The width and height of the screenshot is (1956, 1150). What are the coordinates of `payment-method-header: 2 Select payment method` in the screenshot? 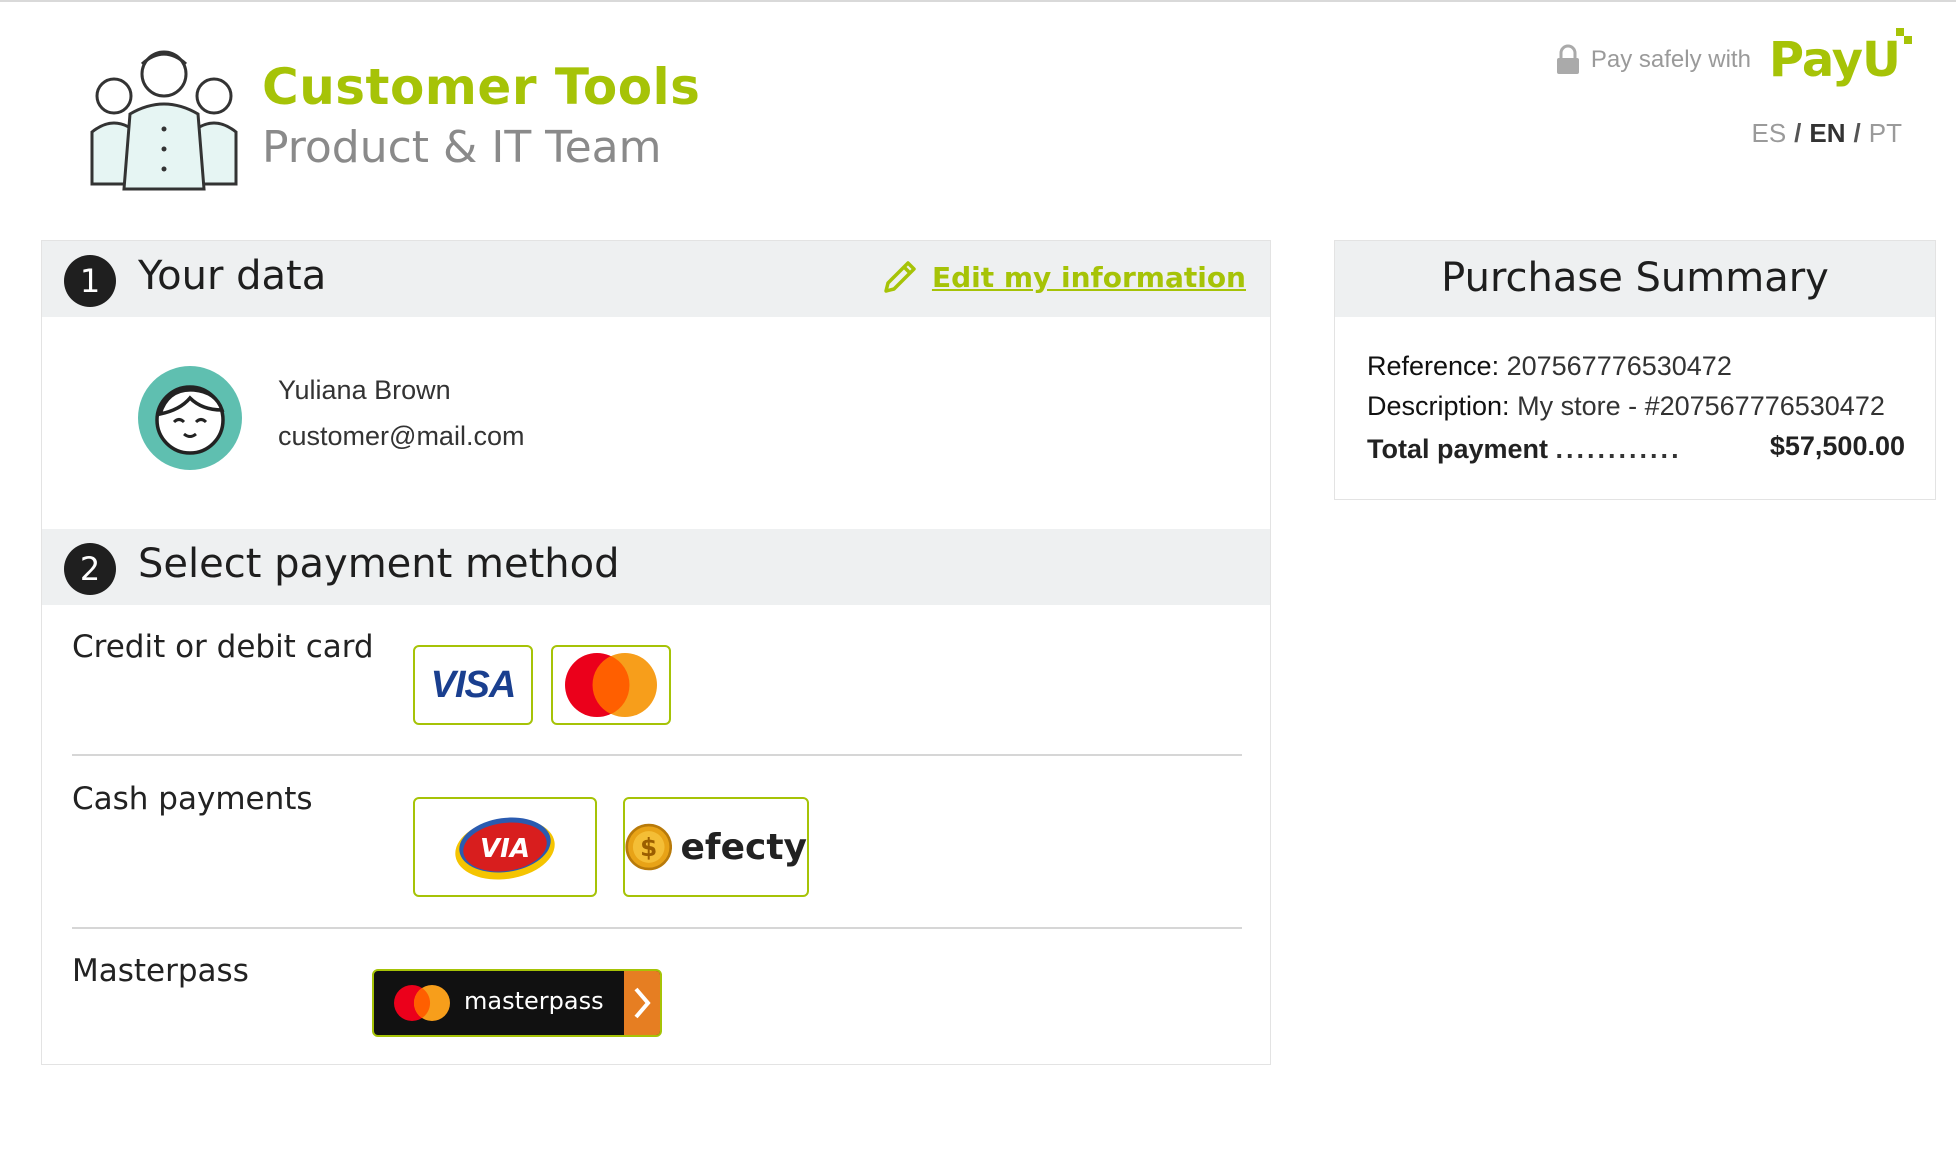 It's located at (656, 567).